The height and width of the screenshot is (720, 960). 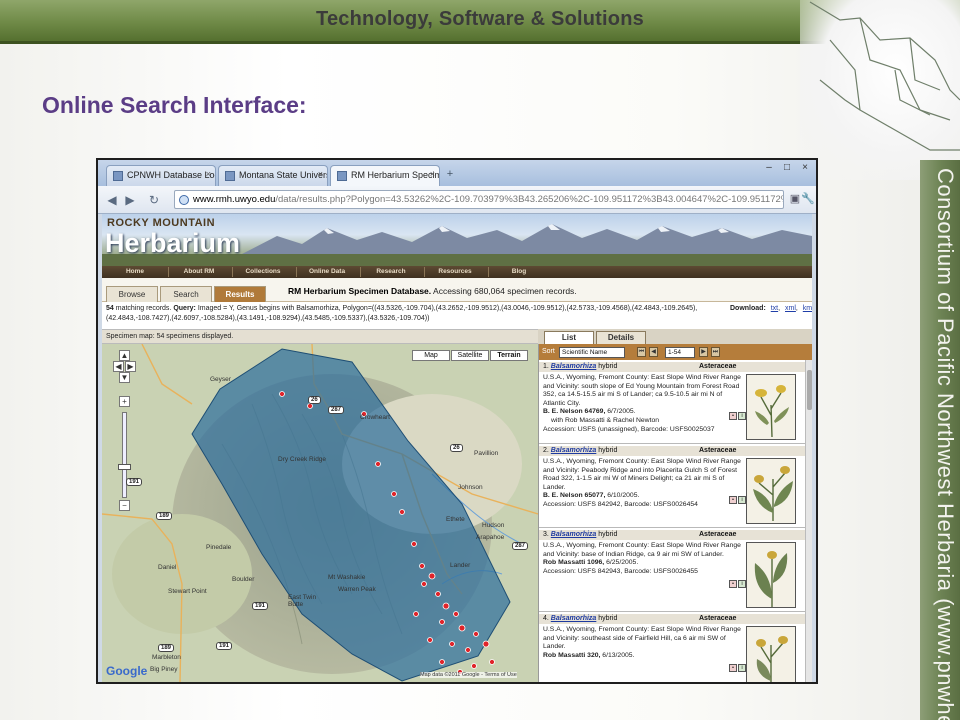 What do you see at coordinates (124, 355) in the screenshot?
I see `pan-up-icon: ▲` at bounding box center [124, 355].